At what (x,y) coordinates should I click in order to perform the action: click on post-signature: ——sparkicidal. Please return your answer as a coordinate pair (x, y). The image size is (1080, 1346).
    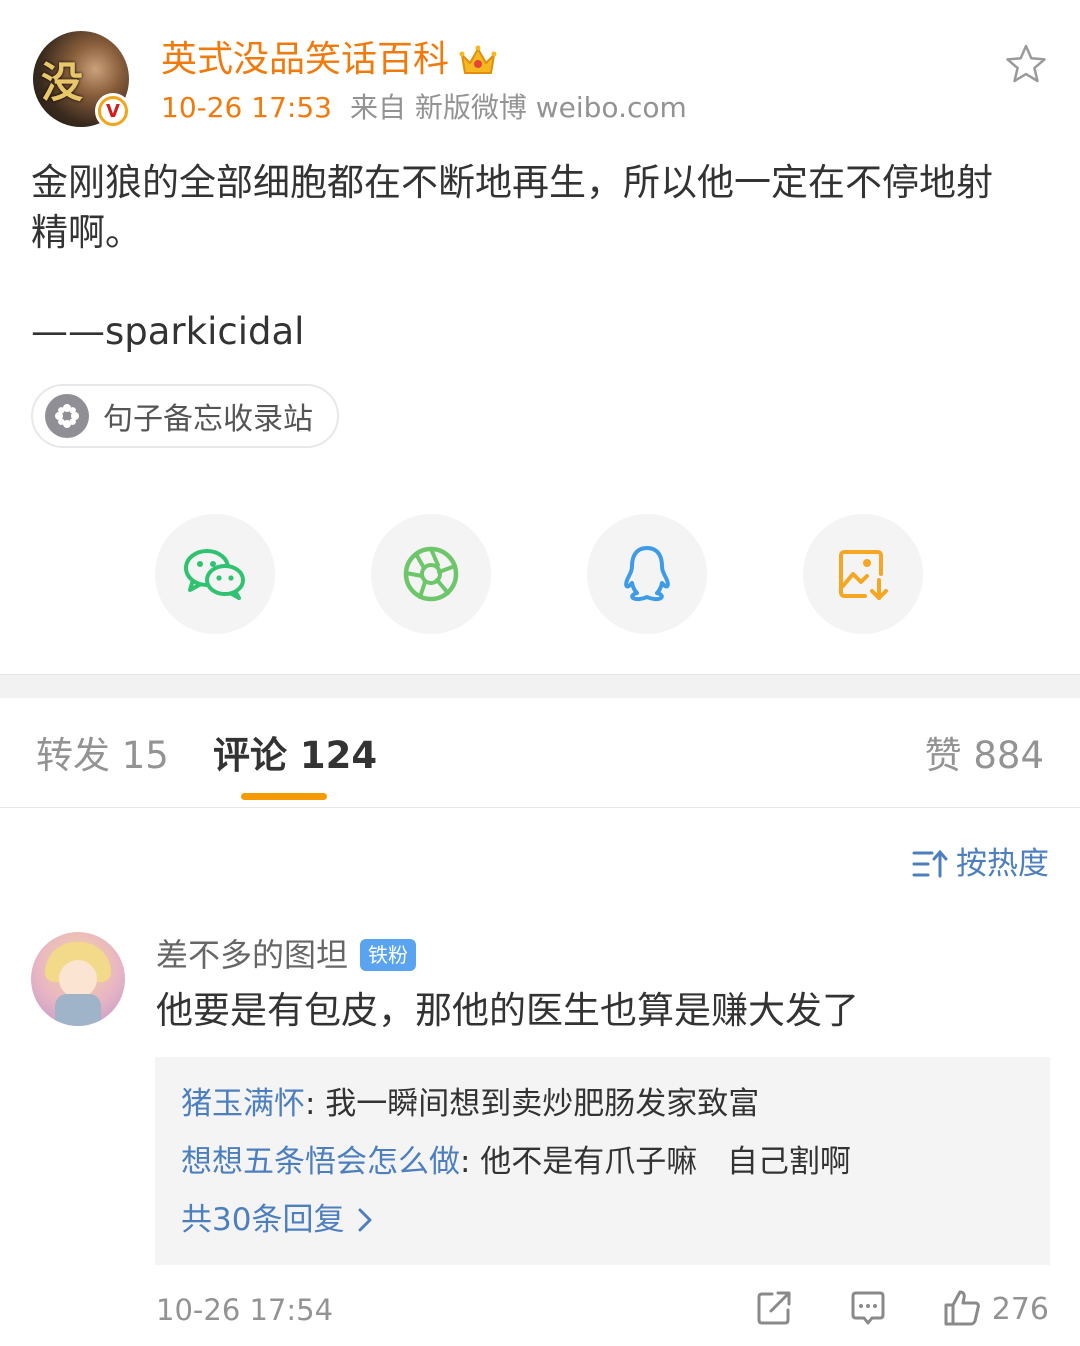
    Looking at the image, I should click on (168, 331).